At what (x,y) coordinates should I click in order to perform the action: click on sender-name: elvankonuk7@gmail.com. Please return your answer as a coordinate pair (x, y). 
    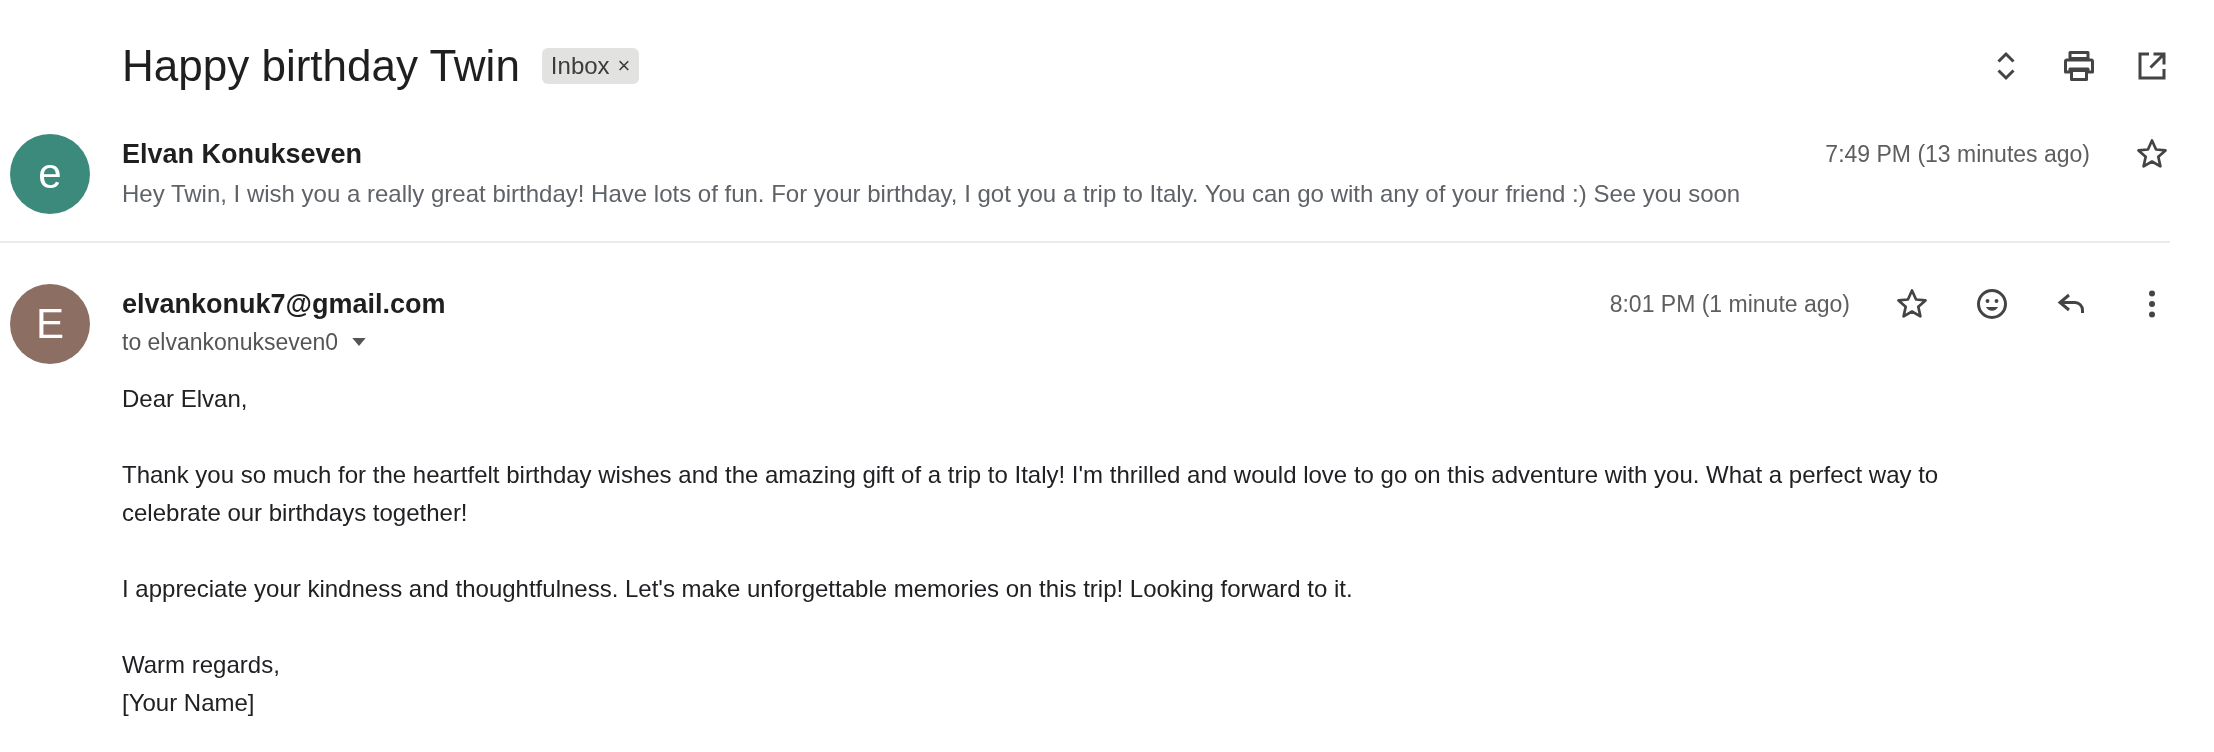
    Looking at the image, I should click on (284, 304).